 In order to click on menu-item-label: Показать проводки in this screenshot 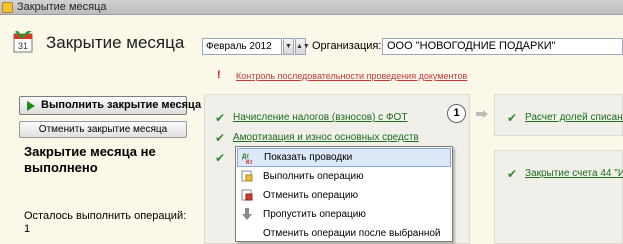, I will do `click(308, 157)`.